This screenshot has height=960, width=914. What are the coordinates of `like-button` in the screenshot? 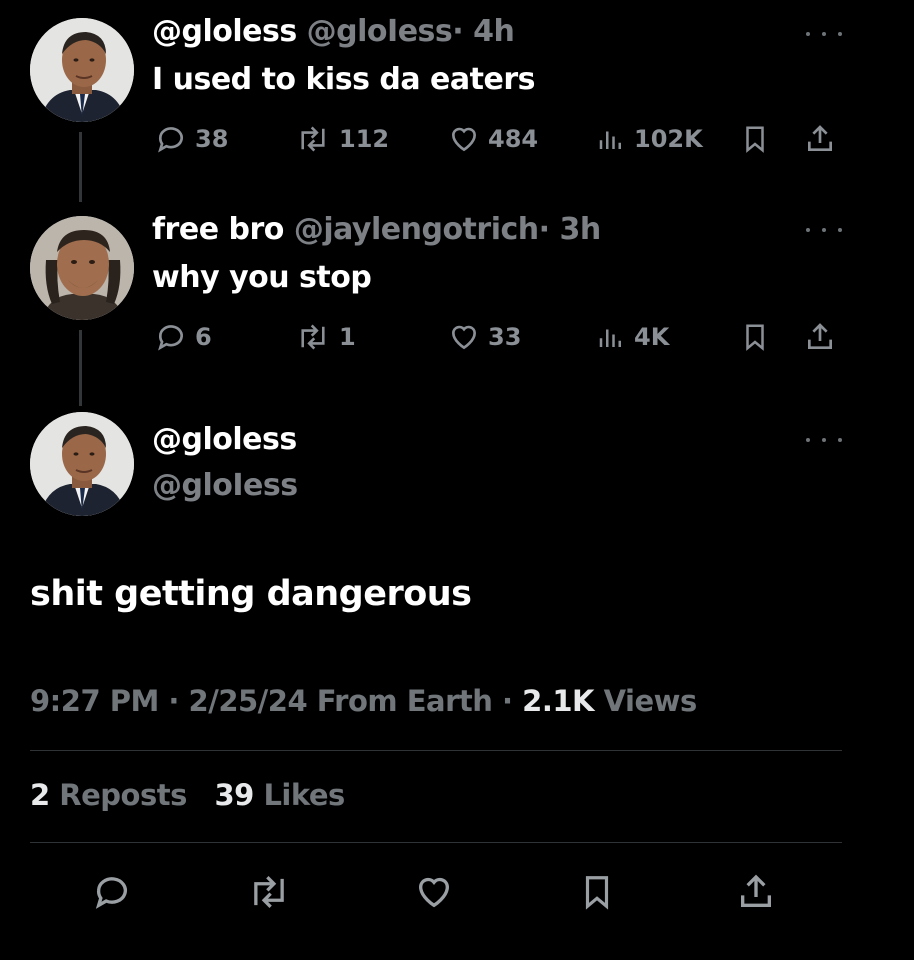 It's located at (434, 894).